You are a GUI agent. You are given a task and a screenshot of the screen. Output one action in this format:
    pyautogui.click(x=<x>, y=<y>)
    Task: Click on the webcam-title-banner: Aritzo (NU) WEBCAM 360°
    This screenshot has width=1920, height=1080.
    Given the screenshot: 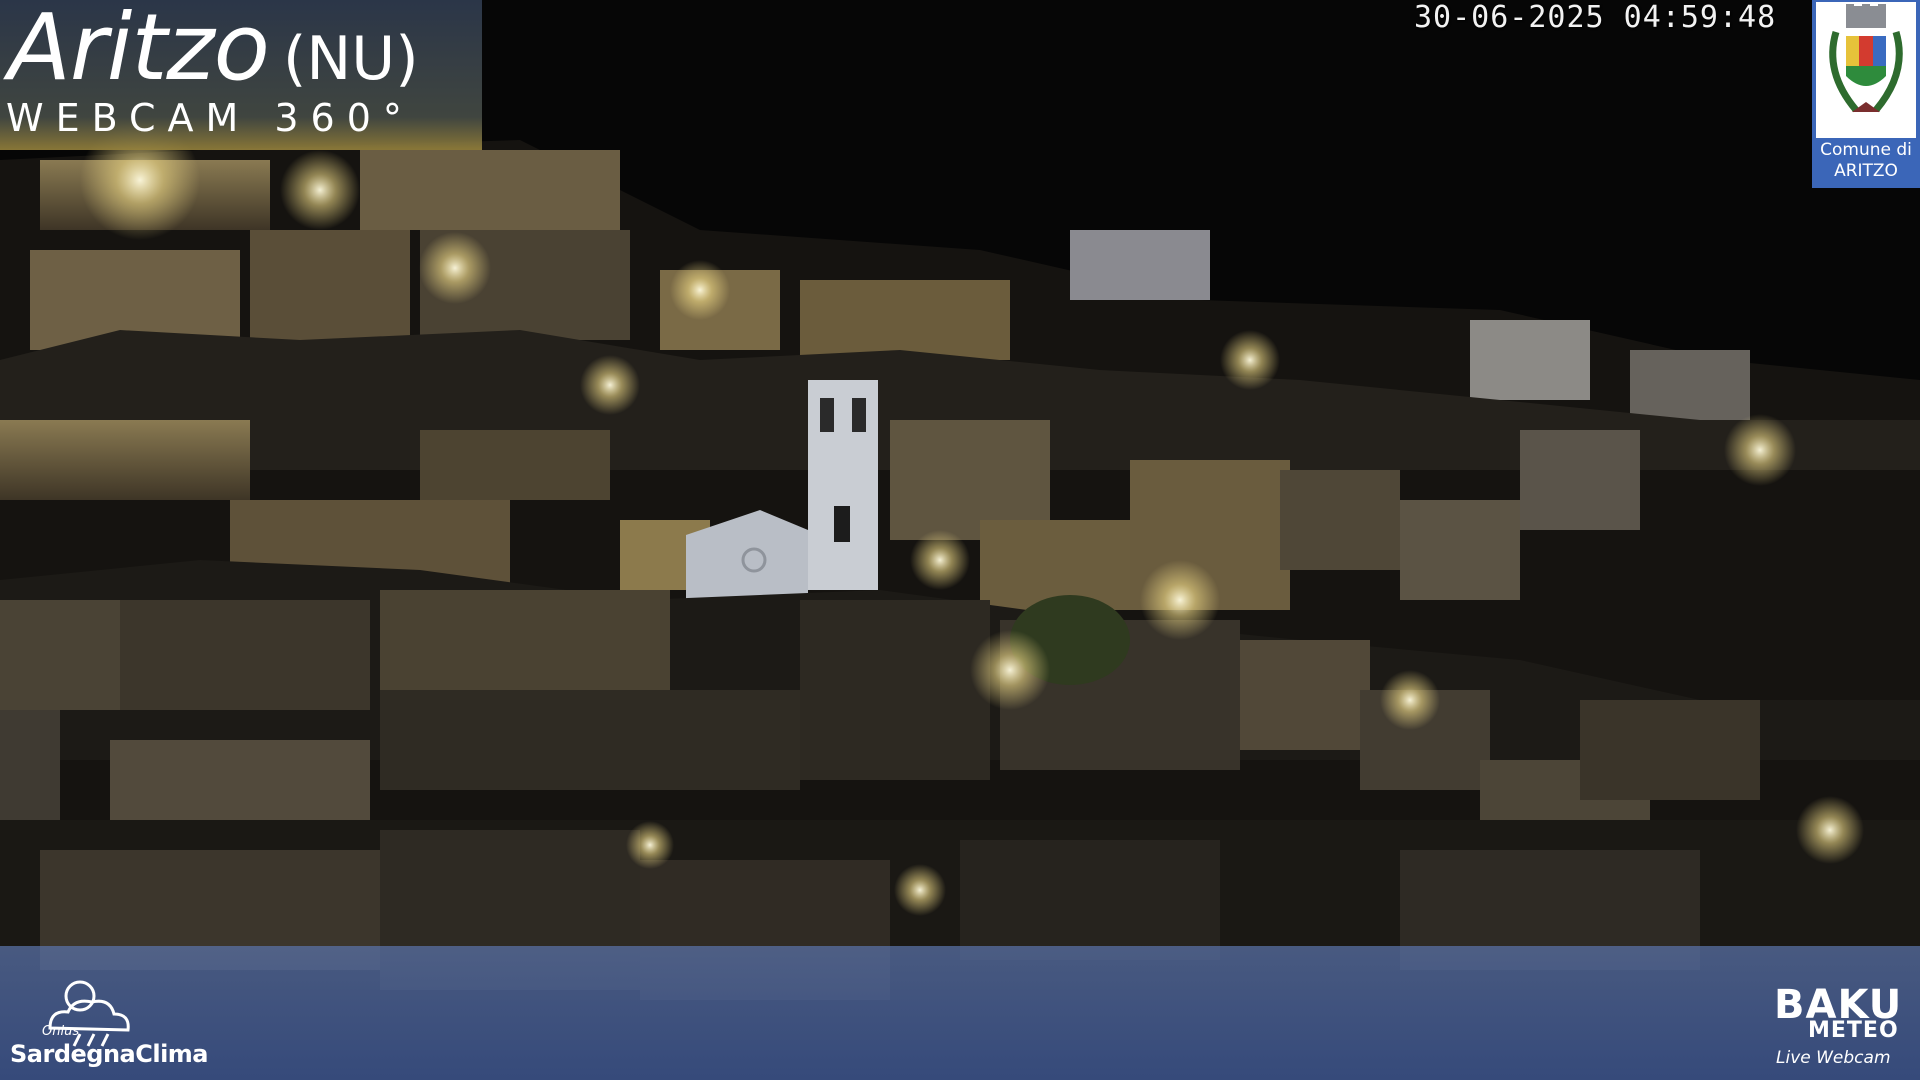 What is the action you would take?
    pyautogui.click(x=241, y=75)
    